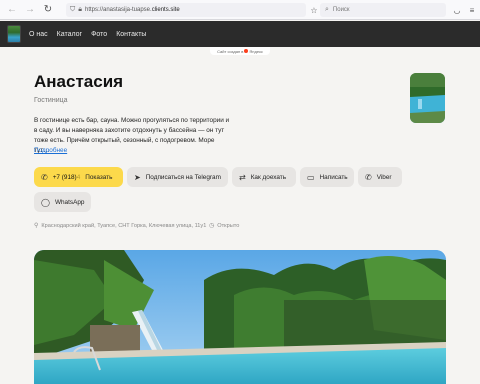 Image resolution: width=480 pixels, height=384 pixels. What do you see at coordinates (73, 9) in the screenshot?
I see `shield-icon: ⛉` at bounding box center [73, 9].